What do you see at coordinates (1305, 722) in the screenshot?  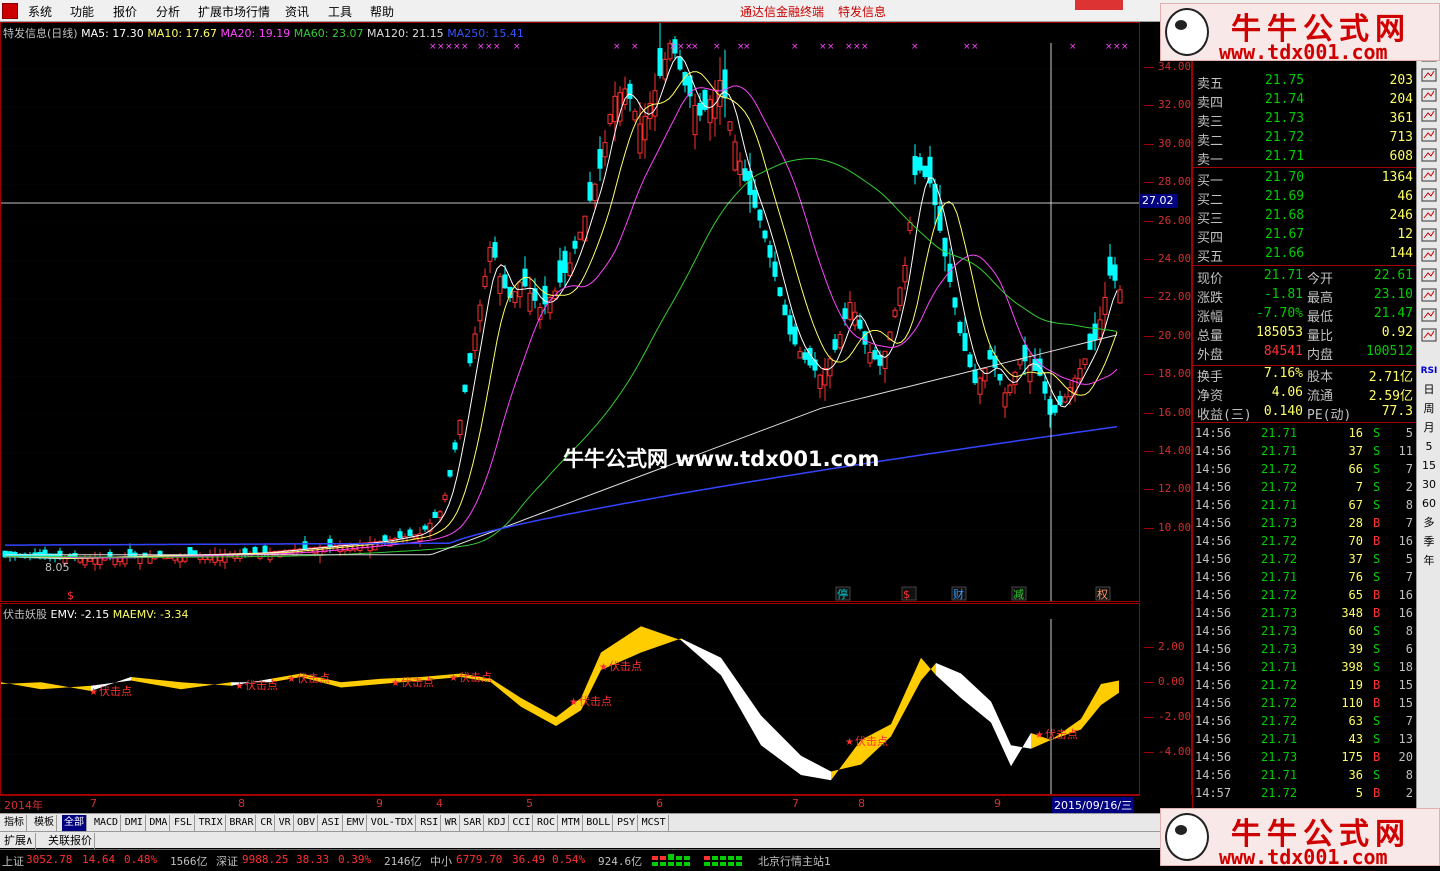 I see `tick-row: 14:56 21.72 63 S 7` at bounding box center [1305, 722].